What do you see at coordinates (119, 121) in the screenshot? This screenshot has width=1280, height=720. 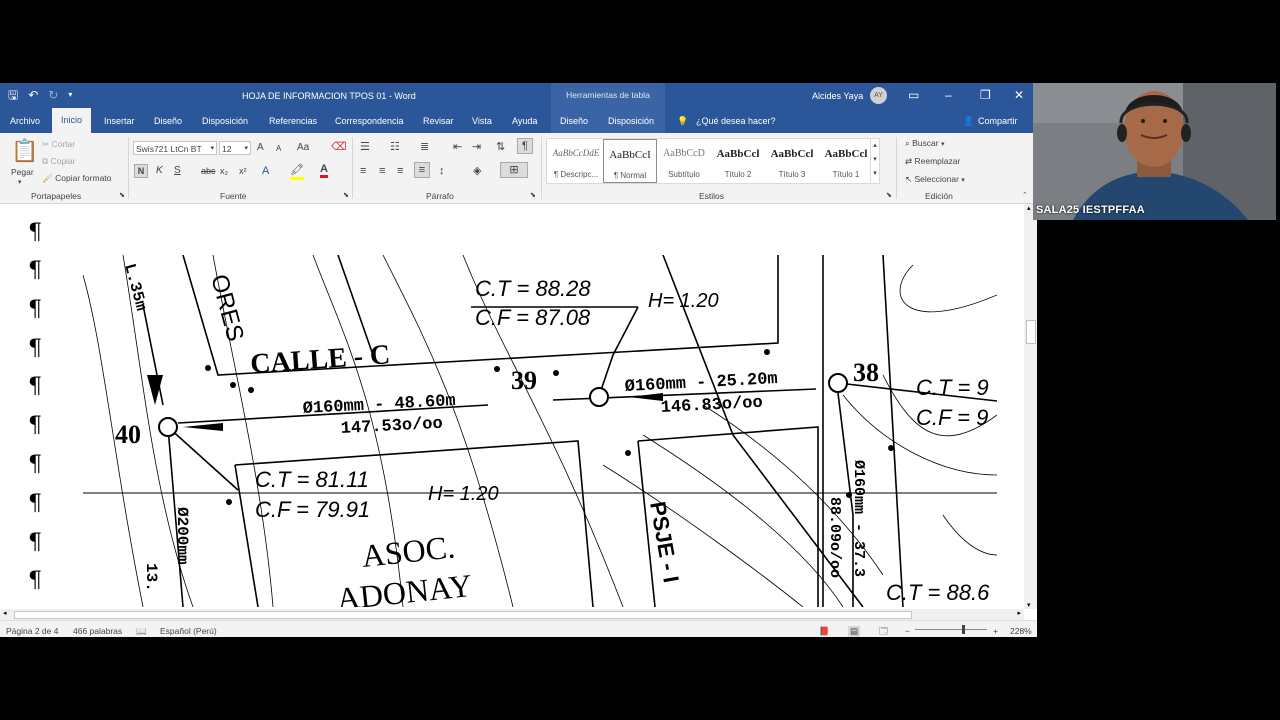 I see `tab-insertar: Insertar` at bounding box center [119, 121].